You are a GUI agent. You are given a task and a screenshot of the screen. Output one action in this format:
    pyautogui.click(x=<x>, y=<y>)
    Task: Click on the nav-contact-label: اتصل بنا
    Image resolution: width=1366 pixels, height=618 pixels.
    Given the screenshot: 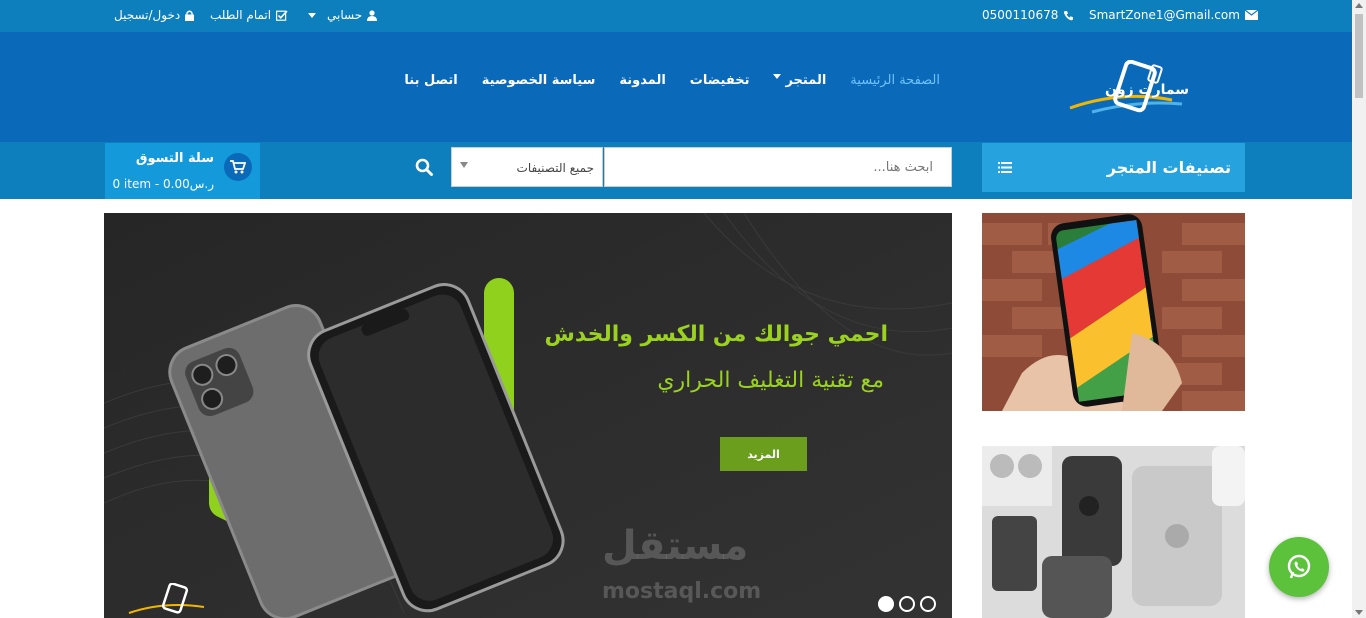 What is the action you would take?
    pyautogui.click(x=431, y=80)
    